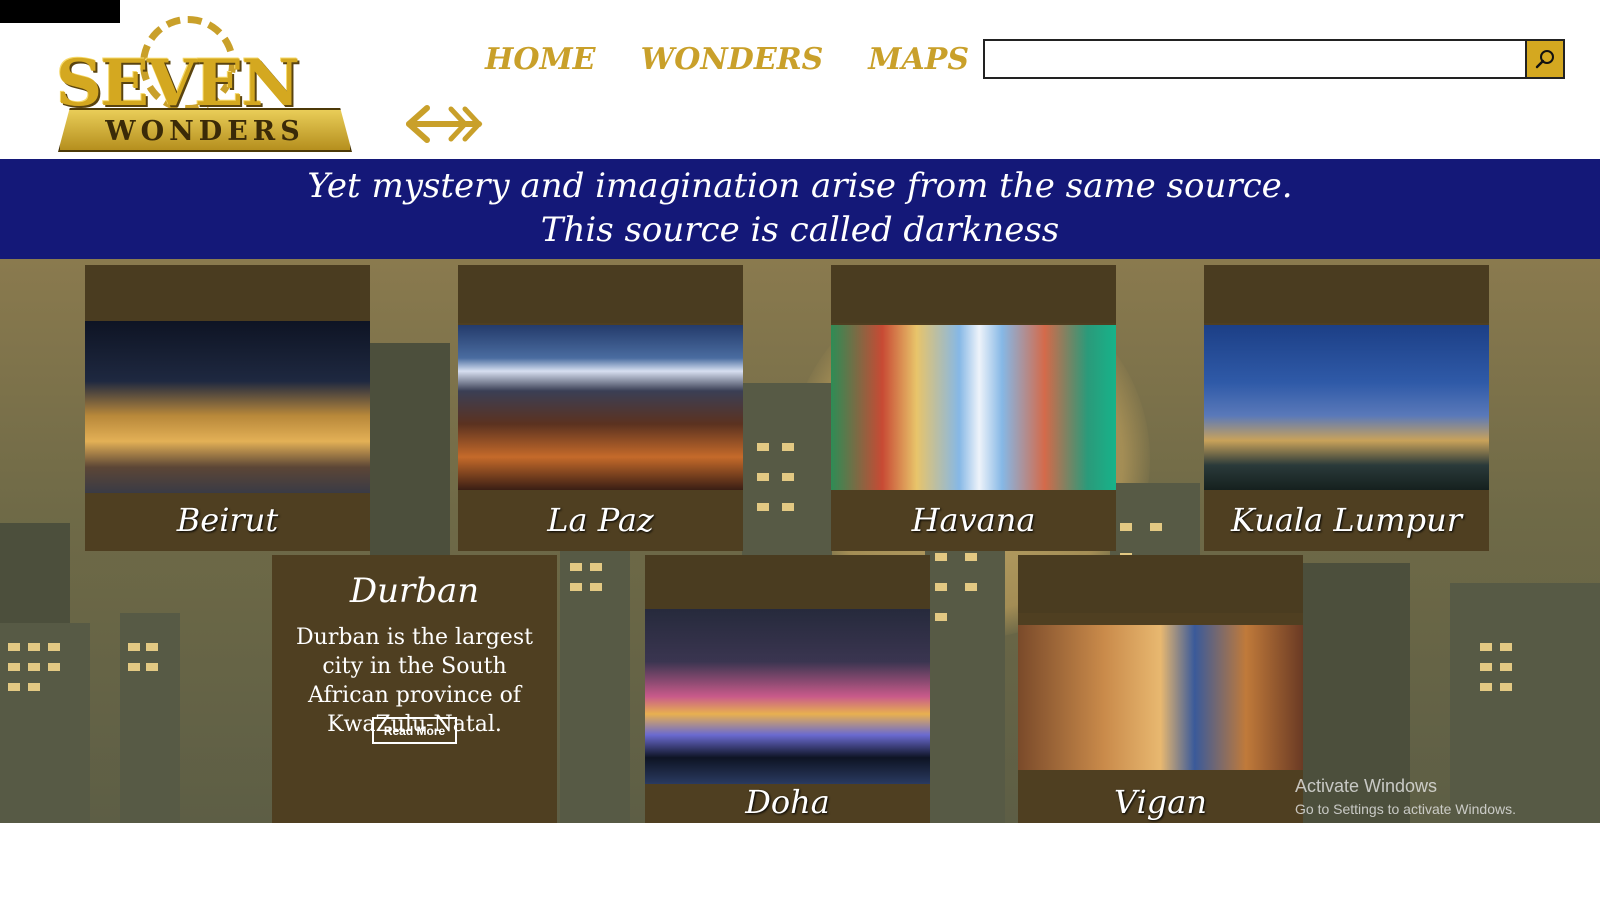 This screenshot has height=900, width=1600. What do you see at coordinates (1255, 59) in the screenshot?
I see `search-input` at bounding box center [1255, 59].